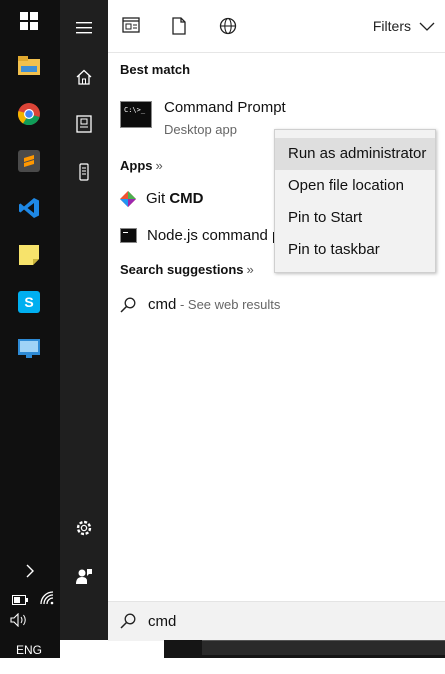 The image size is (445, 674). What do you see at coordinates (250, 269) in the screenshot?
I see `suggestions-chevron: »` at bounding box center [250, 269].